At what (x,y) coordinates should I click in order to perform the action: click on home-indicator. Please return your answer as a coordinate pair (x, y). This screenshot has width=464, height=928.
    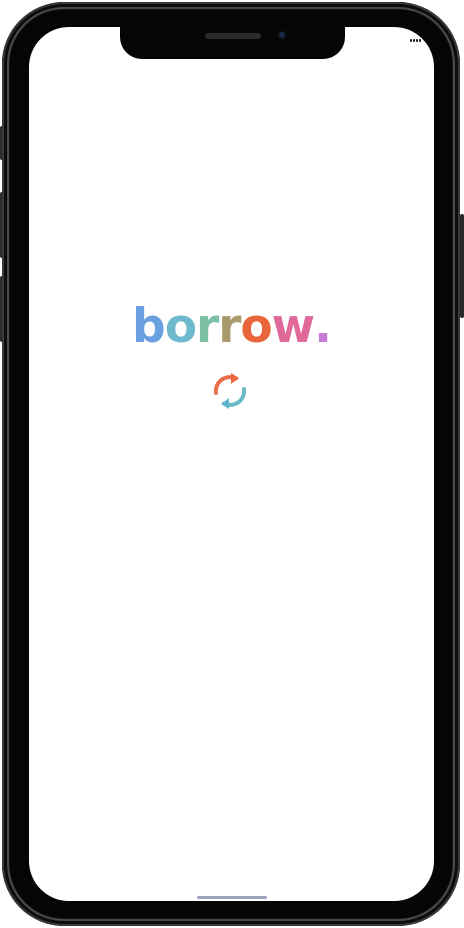
    Looking at the image, I should click on (232, 897).